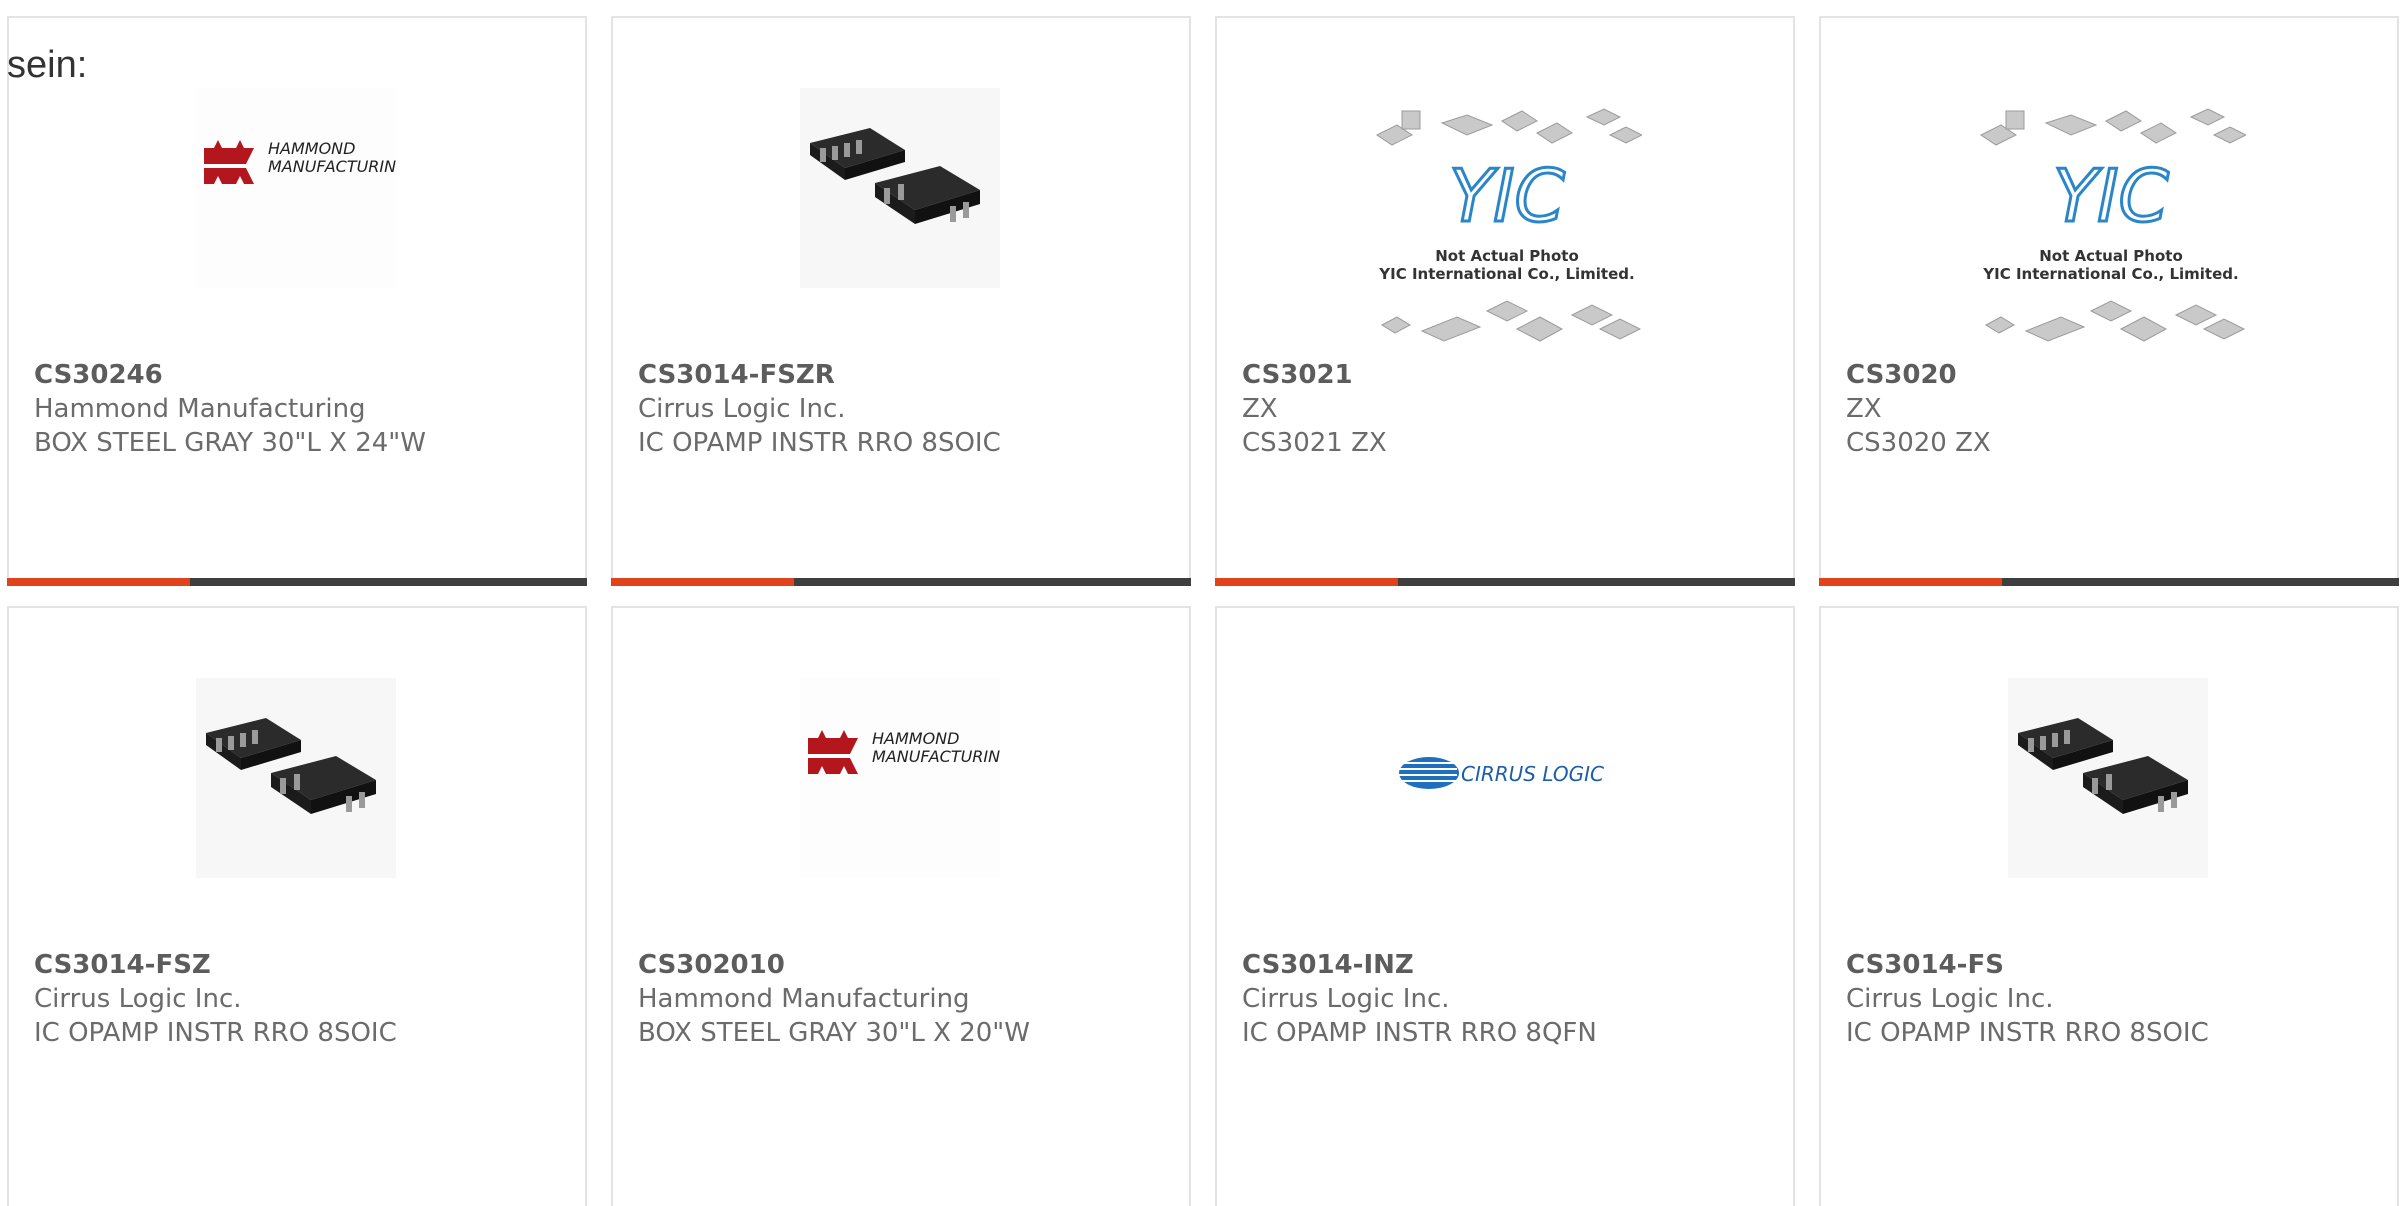 The image size is (2400, 1206). What do you see at coordinates (1314, 443) in the screenshot?
I see `description: CS3021 ZX` at bounding box center [1314, 443].